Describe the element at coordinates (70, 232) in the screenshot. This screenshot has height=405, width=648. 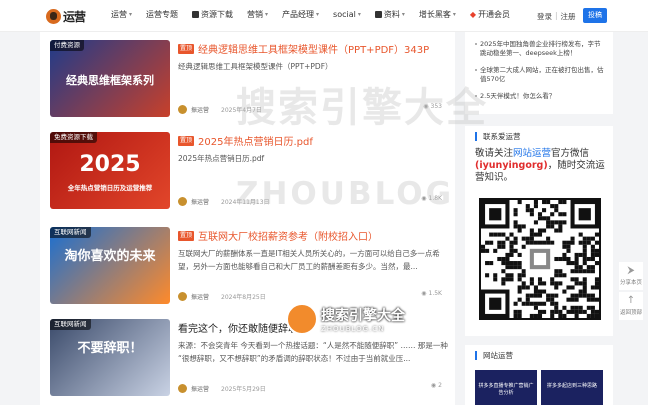
I see `thumbnail-tag: 互联网新闻` at that location.